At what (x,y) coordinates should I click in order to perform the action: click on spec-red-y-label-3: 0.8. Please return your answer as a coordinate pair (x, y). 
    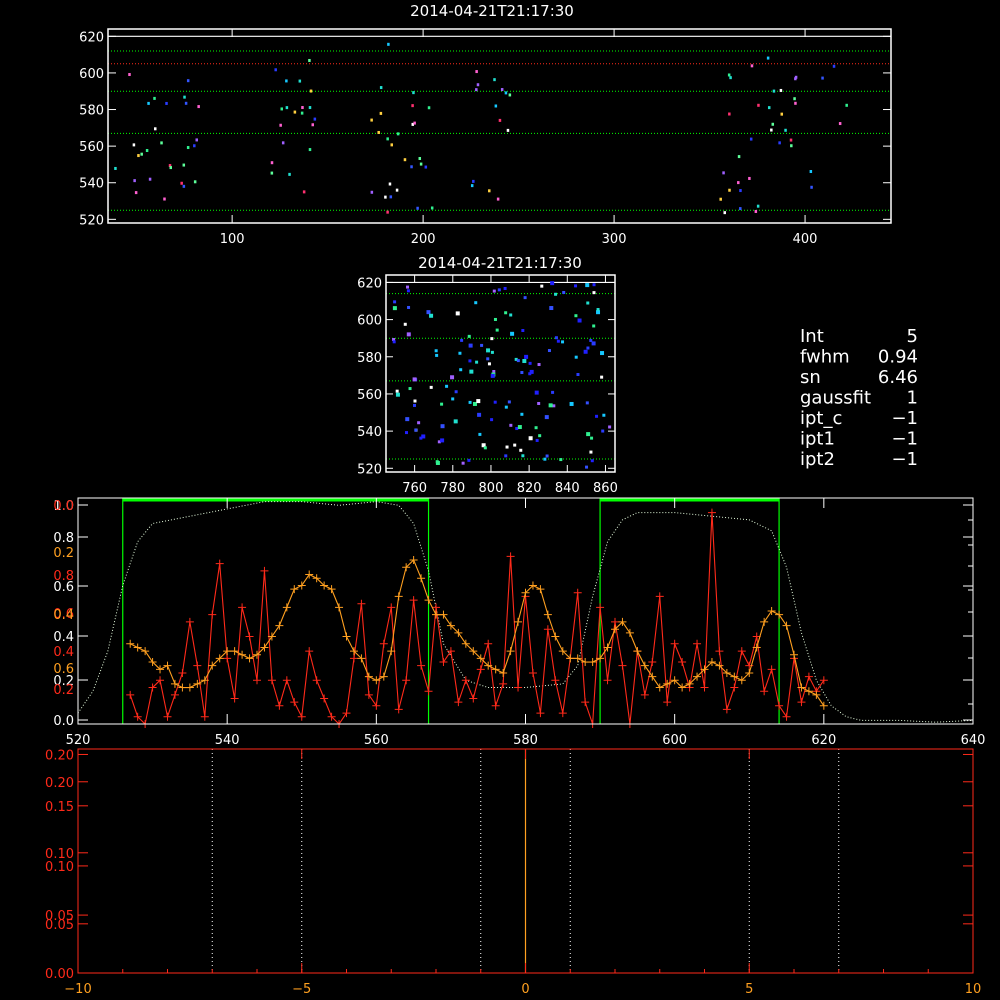
    Looking at the image, I should click on (63, 576).